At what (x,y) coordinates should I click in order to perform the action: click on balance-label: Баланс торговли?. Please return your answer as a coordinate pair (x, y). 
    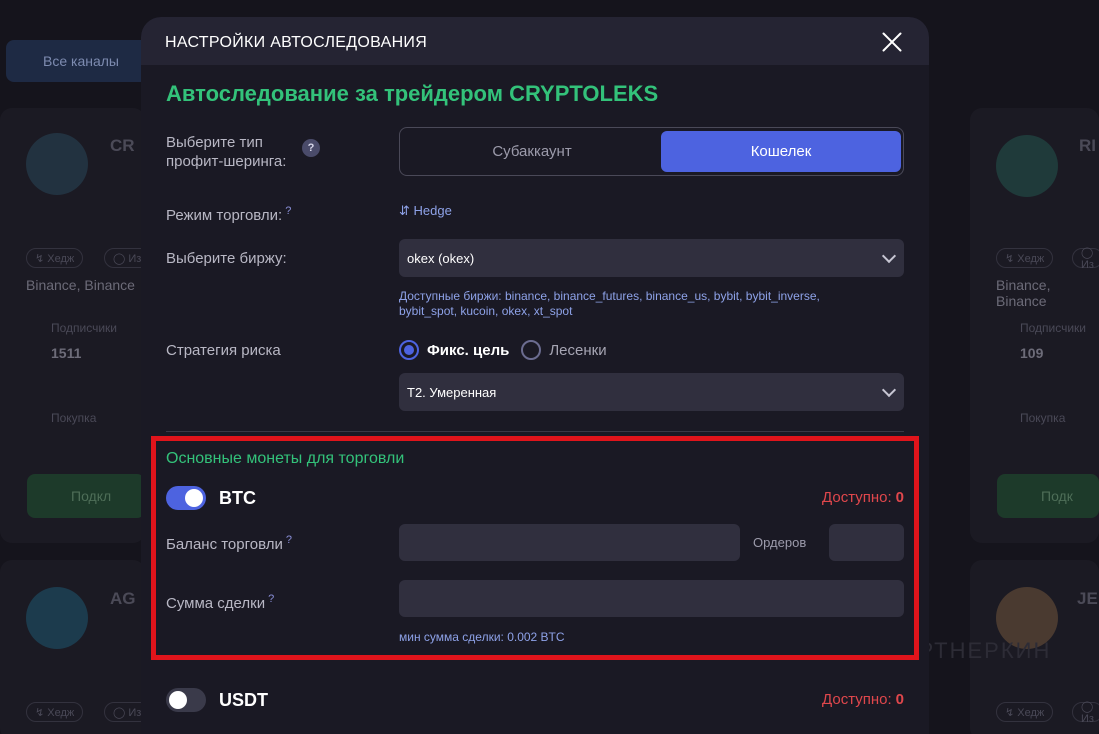
    Looking at the image, I should click on (229, 542).